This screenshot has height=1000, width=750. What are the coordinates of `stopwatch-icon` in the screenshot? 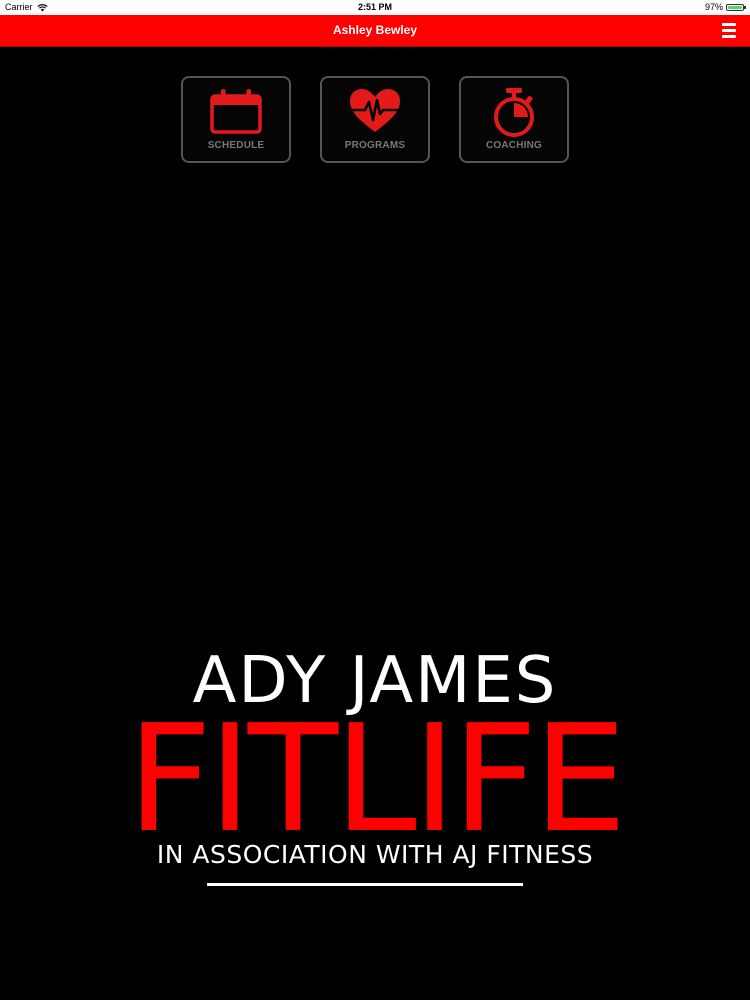 It's located at (514, 112).